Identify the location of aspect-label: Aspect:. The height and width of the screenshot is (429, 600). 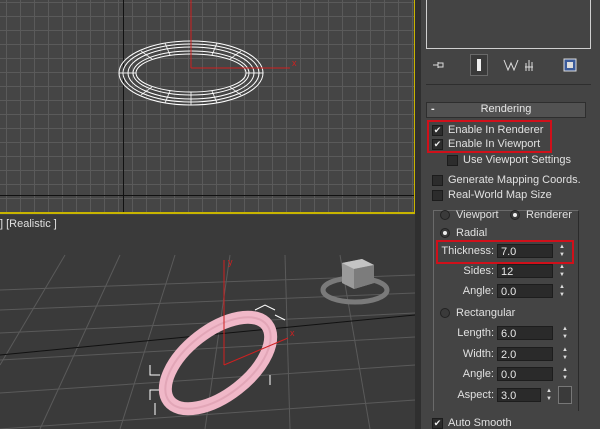
(475, 395).